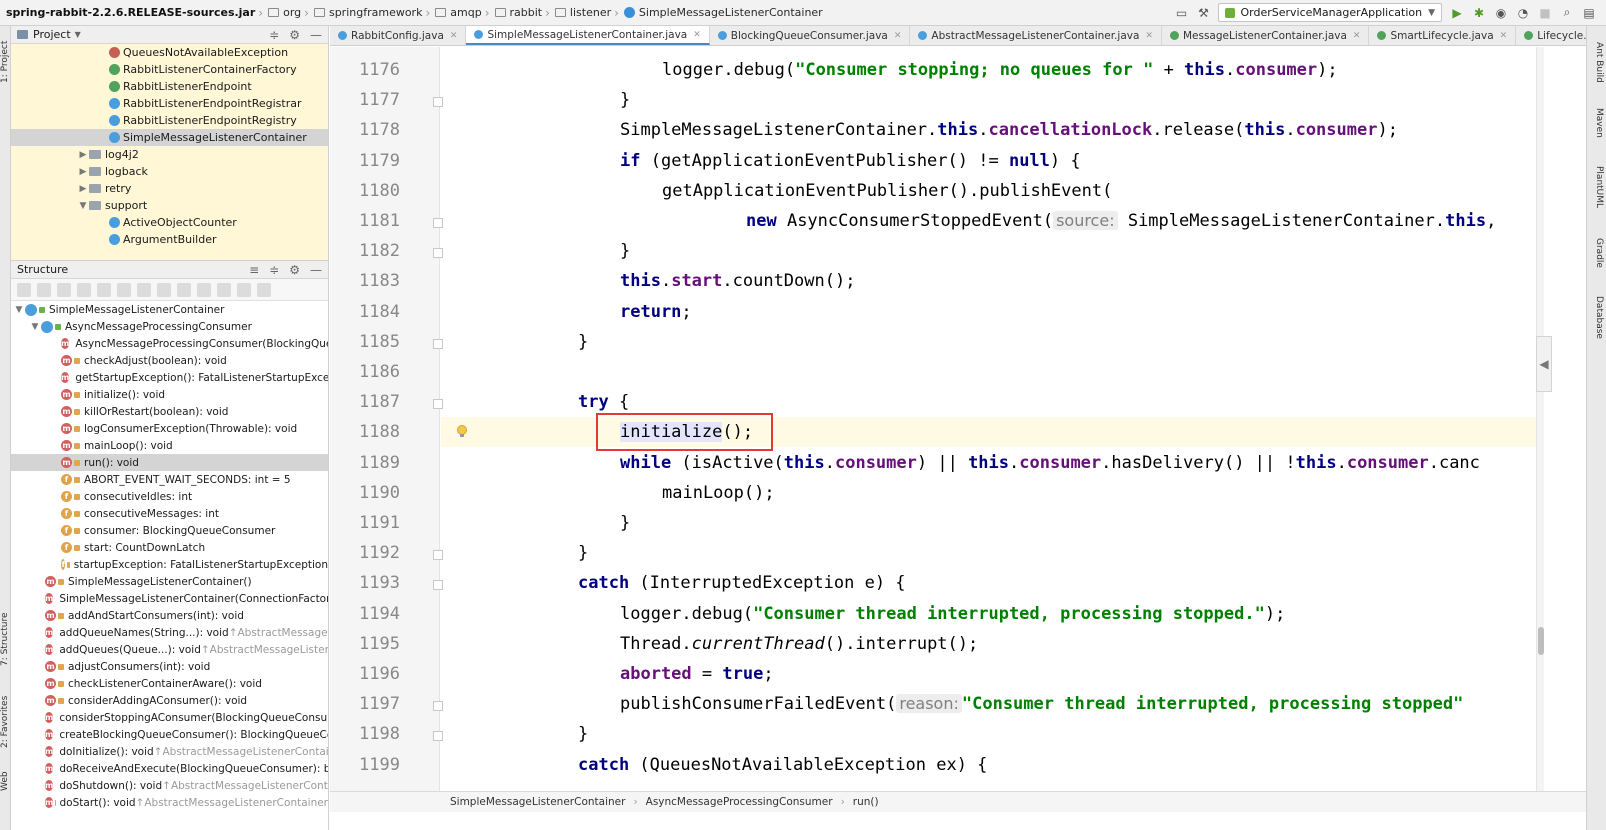 Image resolution: width=1606 pixels, height=830 pixels. Describe the element at coordinates (367, 12) in the screenshot. I see `breadcrumb-item: springframework` at that location.